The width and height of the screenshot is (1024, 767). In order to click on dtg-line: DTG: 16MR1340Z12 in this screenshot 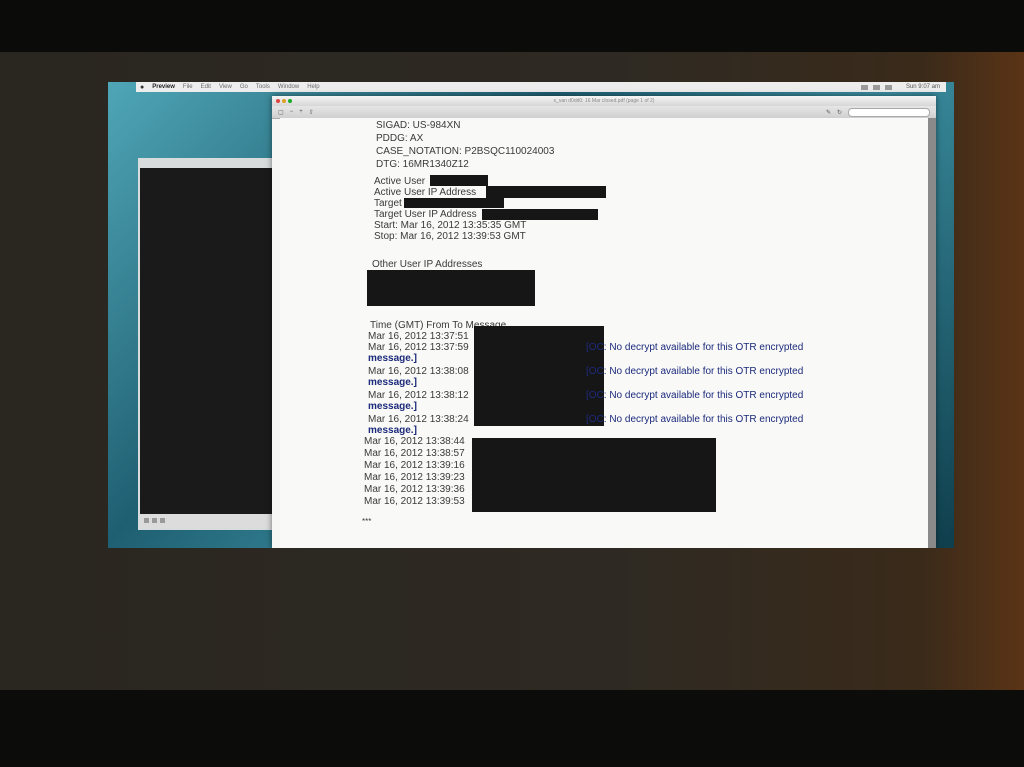, I will do `click(422, 164)`.